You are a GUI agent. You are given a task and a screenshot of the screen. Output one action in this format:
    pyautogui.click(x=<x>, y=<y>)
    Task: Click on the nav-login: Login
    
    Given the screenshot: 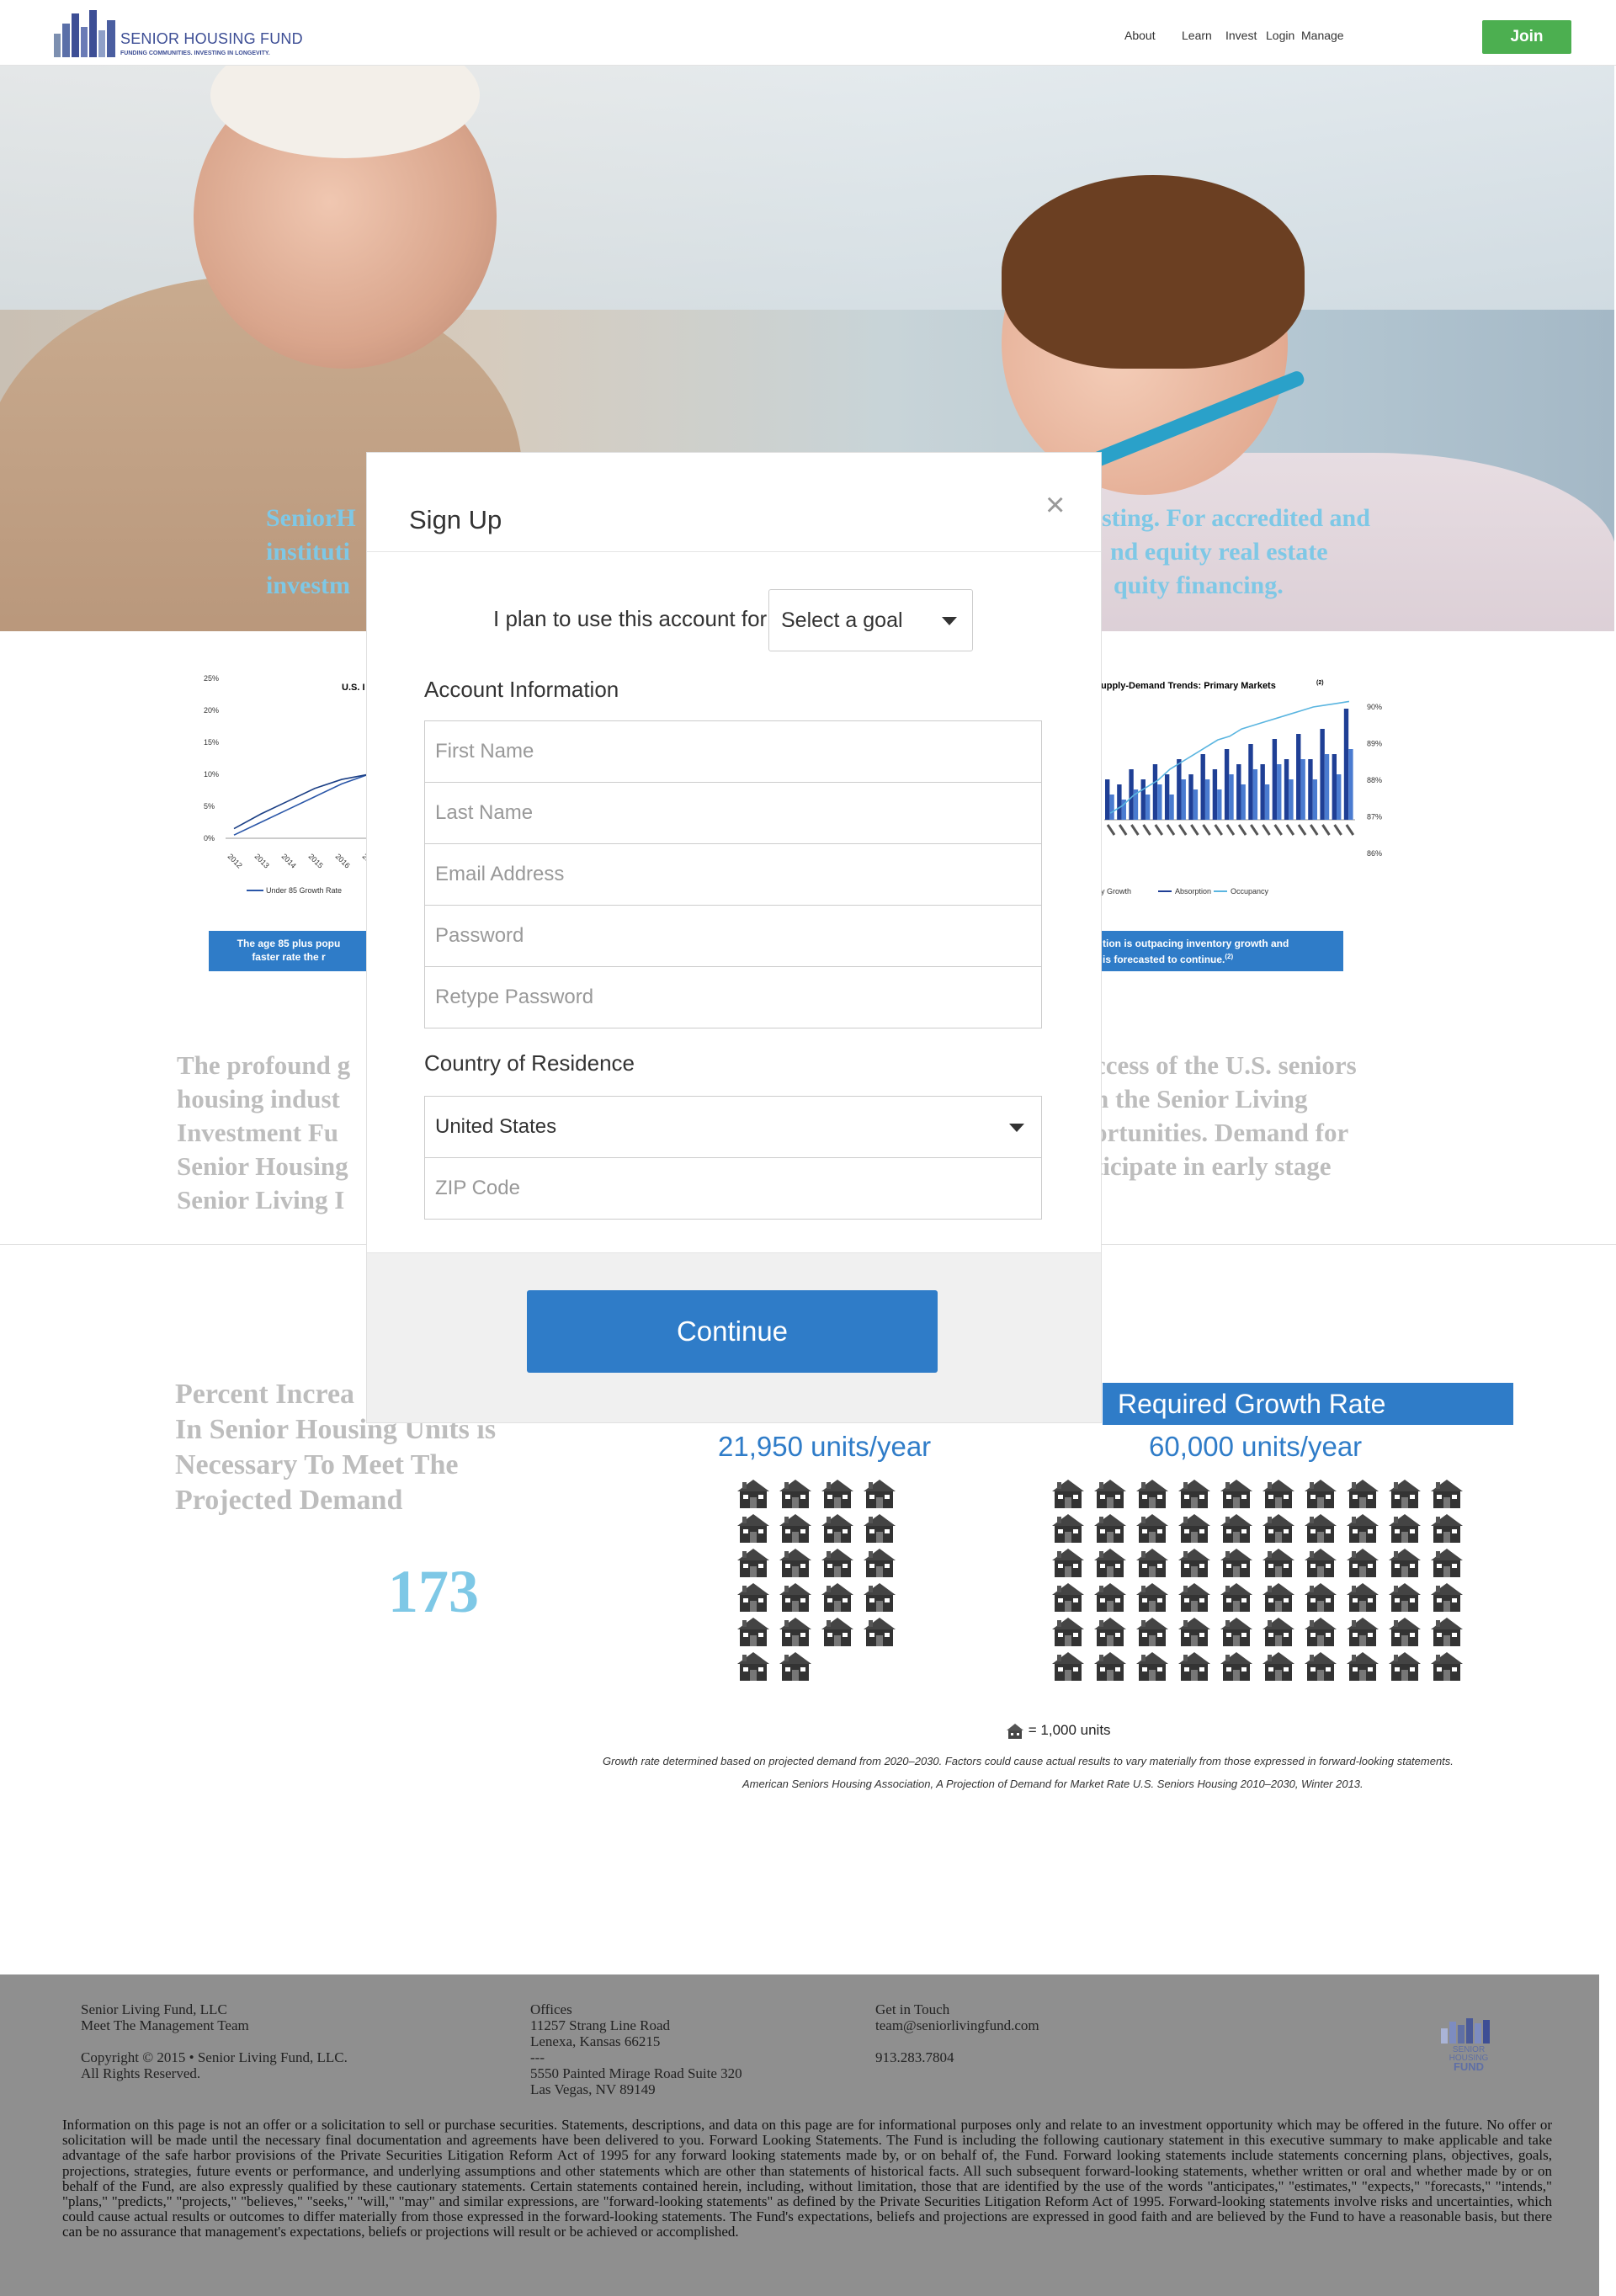 What is the action you would take?
    pyautogui.click(x=1280, y=35)
    